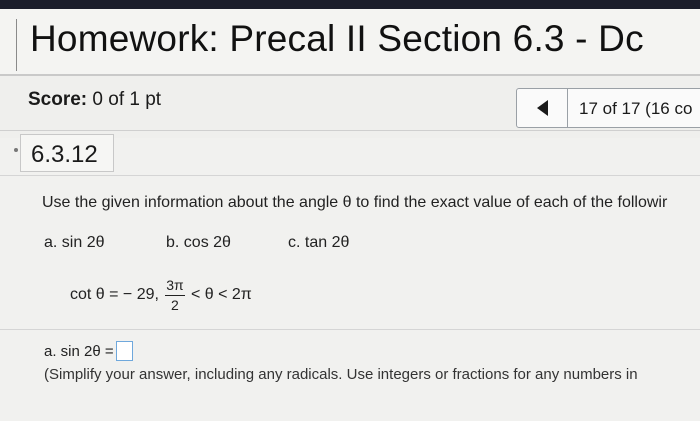  What do you see at coordinates (175, 284) in the screenshot?
I see `fraction-numerator: 3π` at bounding box center [175, 284].